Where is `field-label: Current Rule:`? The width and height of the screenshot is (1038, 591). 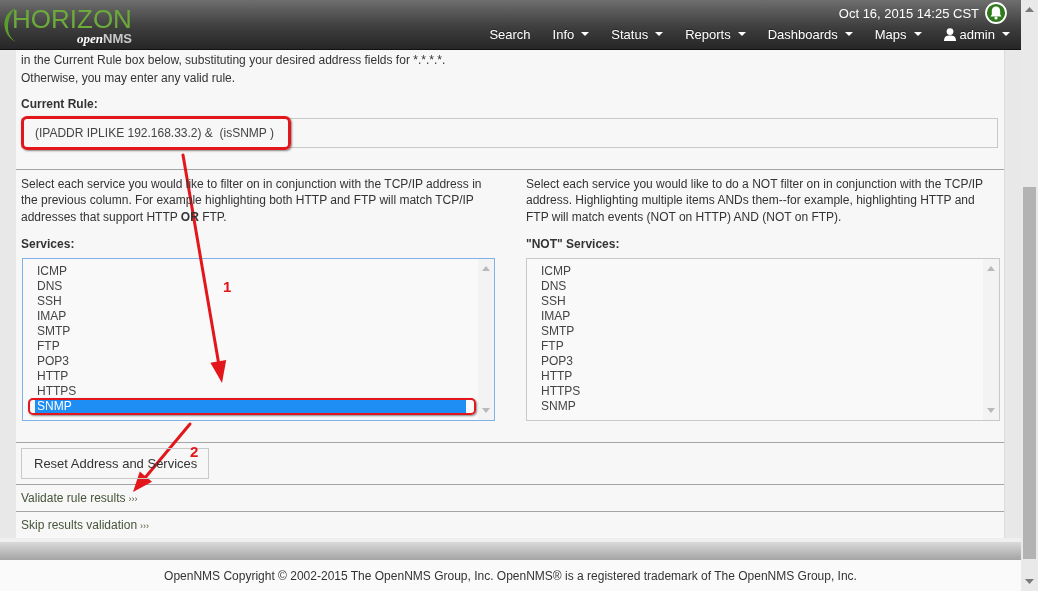 field-label: Current Rule: is located at coordinates (60, 104).